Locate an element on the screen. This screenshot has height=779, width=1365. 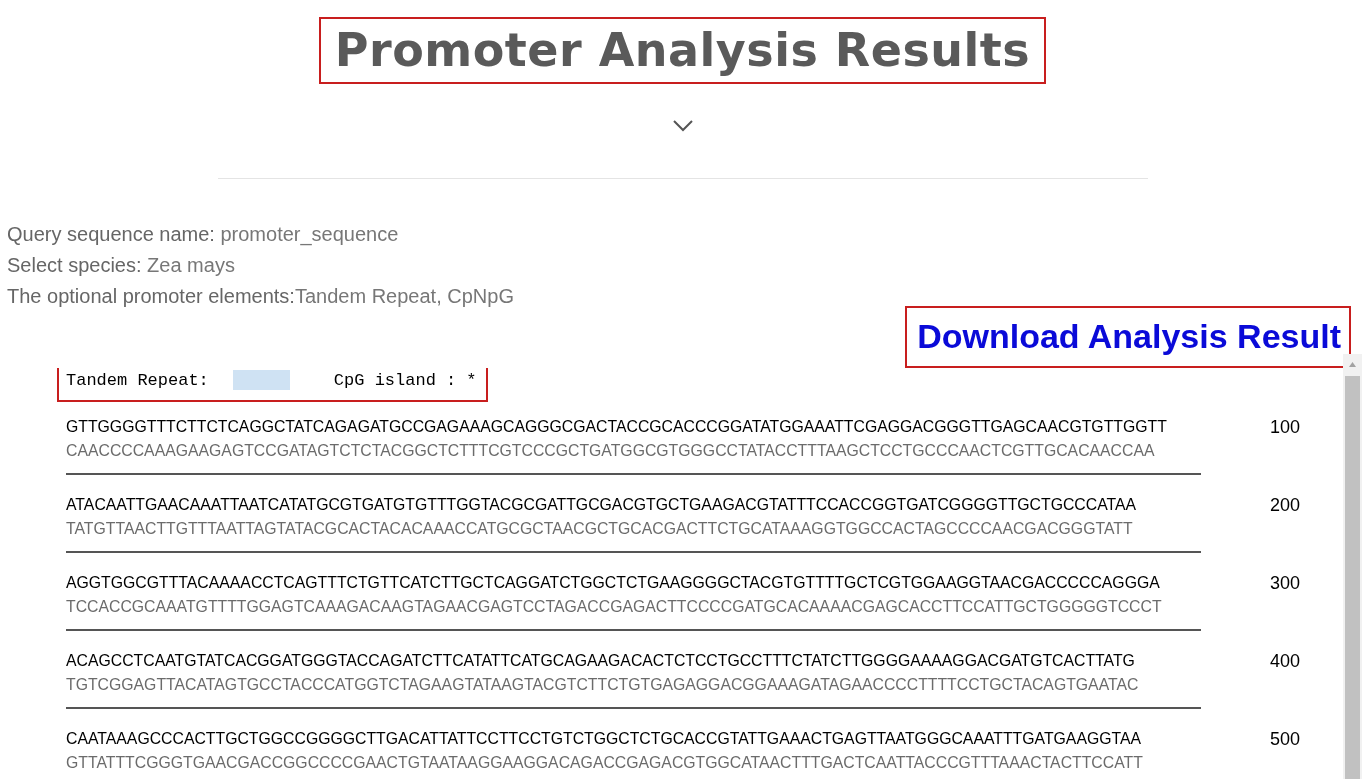
position-number: 500 is located at coordinates (1284, 739).